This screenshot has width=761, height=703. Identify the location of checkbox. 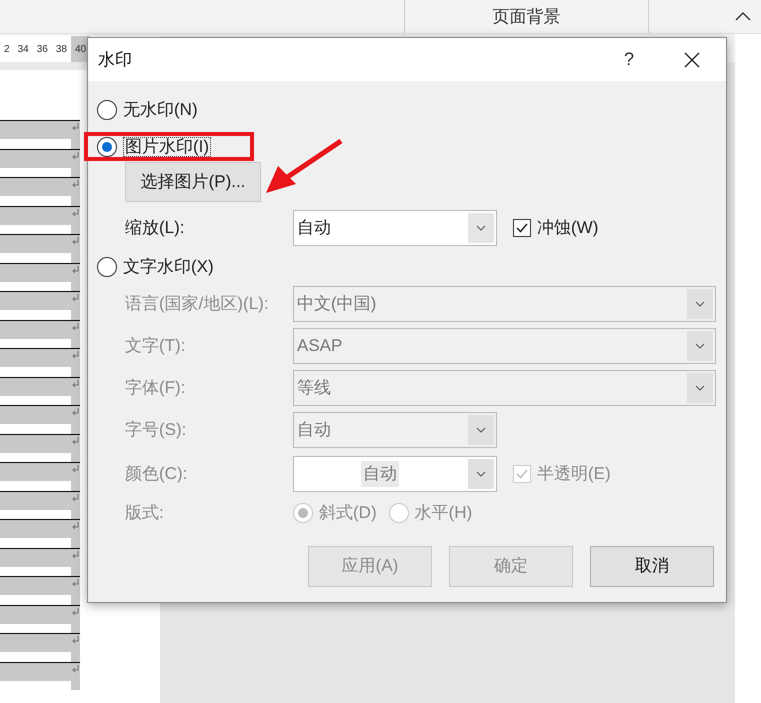
(522, 228).